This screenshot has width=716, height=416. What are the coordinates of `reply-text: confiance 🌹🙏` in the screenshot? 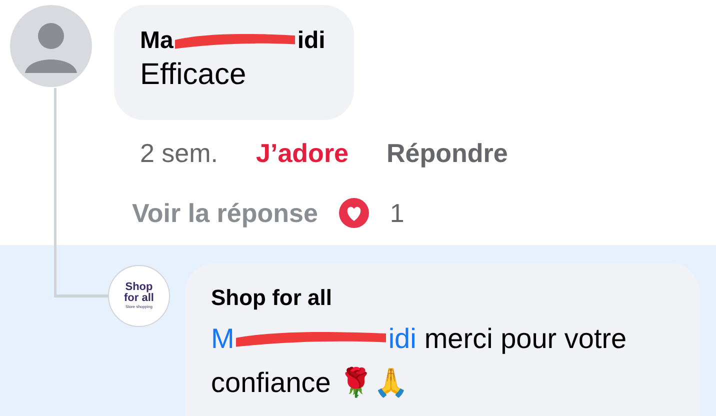 It's located at (310, 383).